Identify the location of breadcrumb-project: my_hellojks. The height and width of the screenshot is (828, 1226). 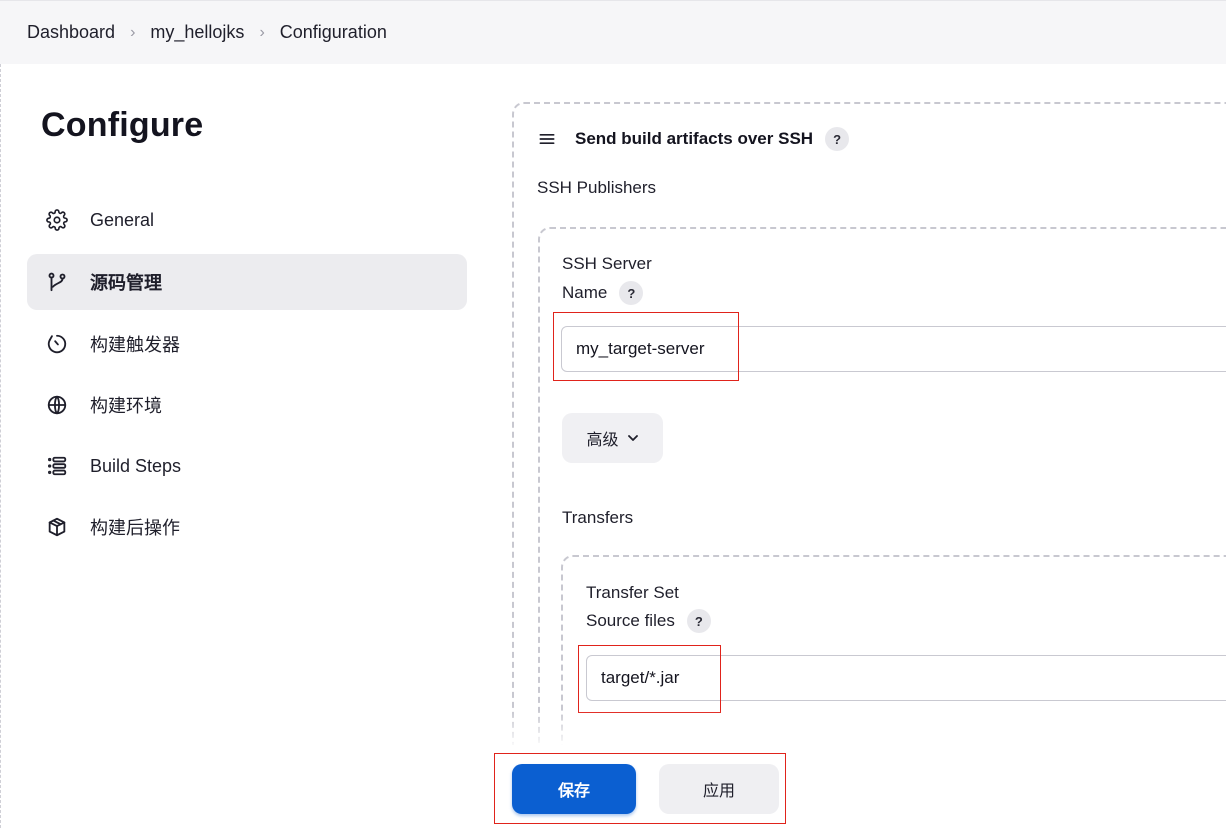
(197, 32).